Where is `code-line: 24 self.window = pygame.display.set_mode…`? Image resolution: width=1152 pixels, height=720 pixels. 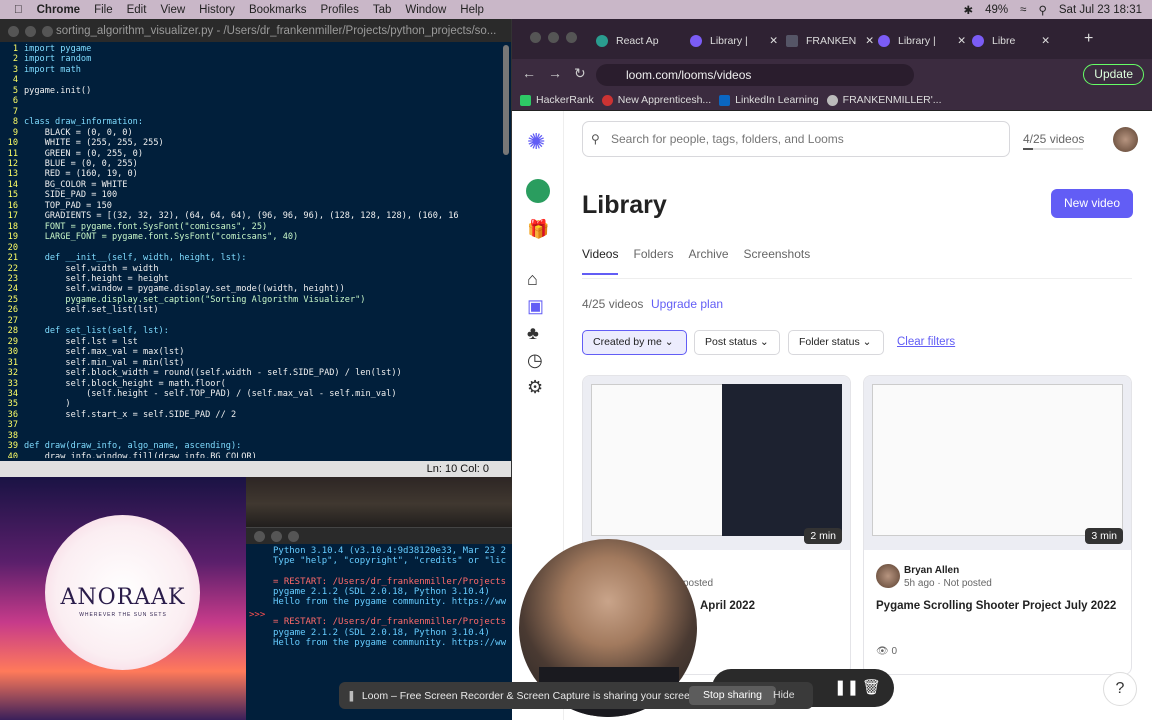 code-line: 24 self.window = pygame.display.set_mode… is located at coordinates (255, 289).